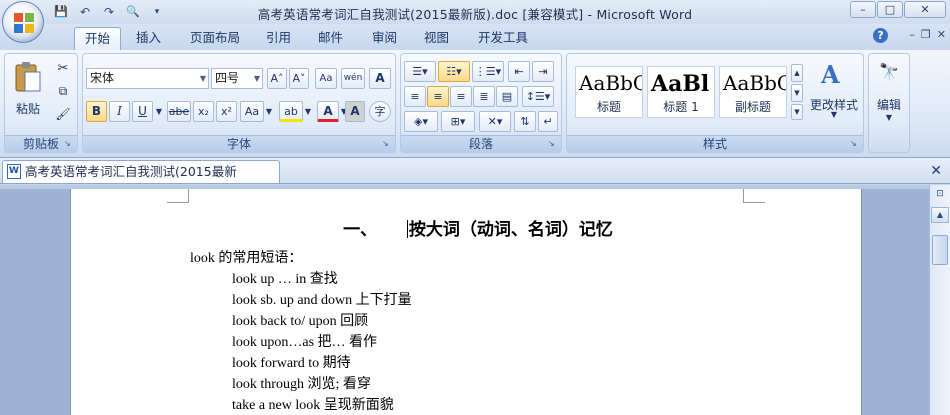 Image resolution: width=950 pixels, height=415 pixels. What do you see at coordinates (277, 78) in the screenshot?
I see `grow-font-button: A˄` at bounding box center [277, 78].